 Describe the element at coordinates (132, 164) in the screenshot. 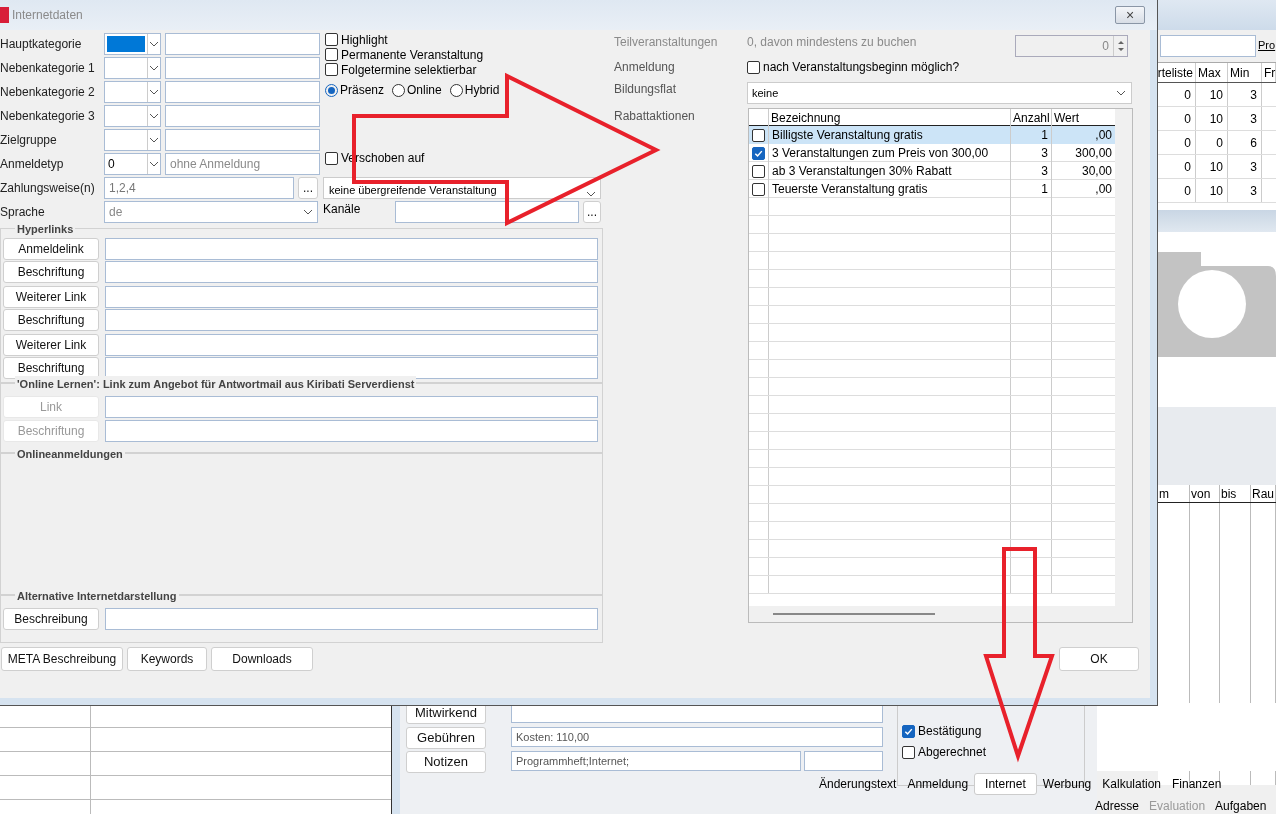

I see `dropdown: 0` at that location.